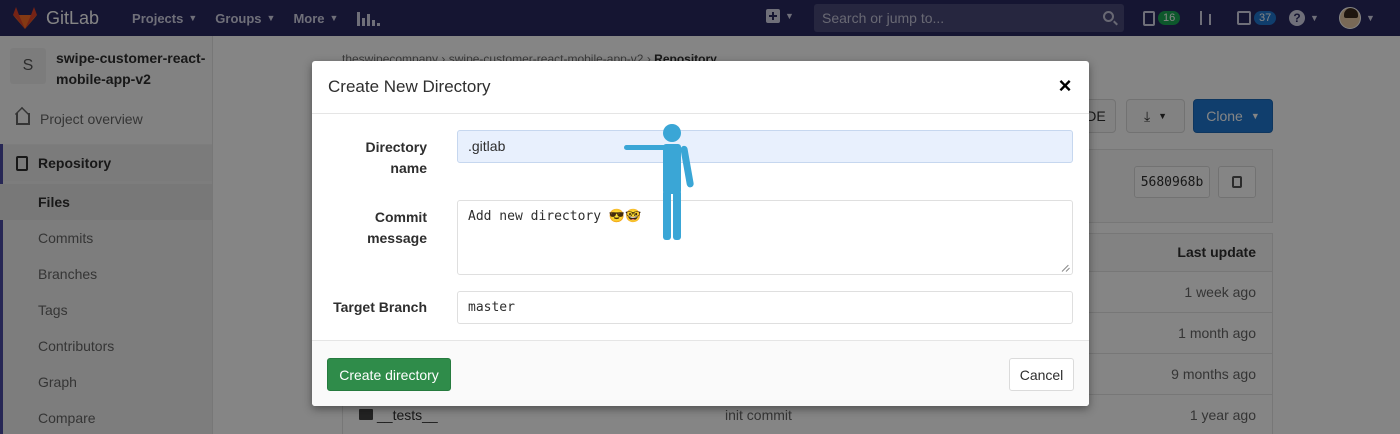 The image size is (1400, 434). What do you see at coordinates (397, 227) in the screenshot?
I see `commit-message-label: Commit message` at bounding box center [397, 227].